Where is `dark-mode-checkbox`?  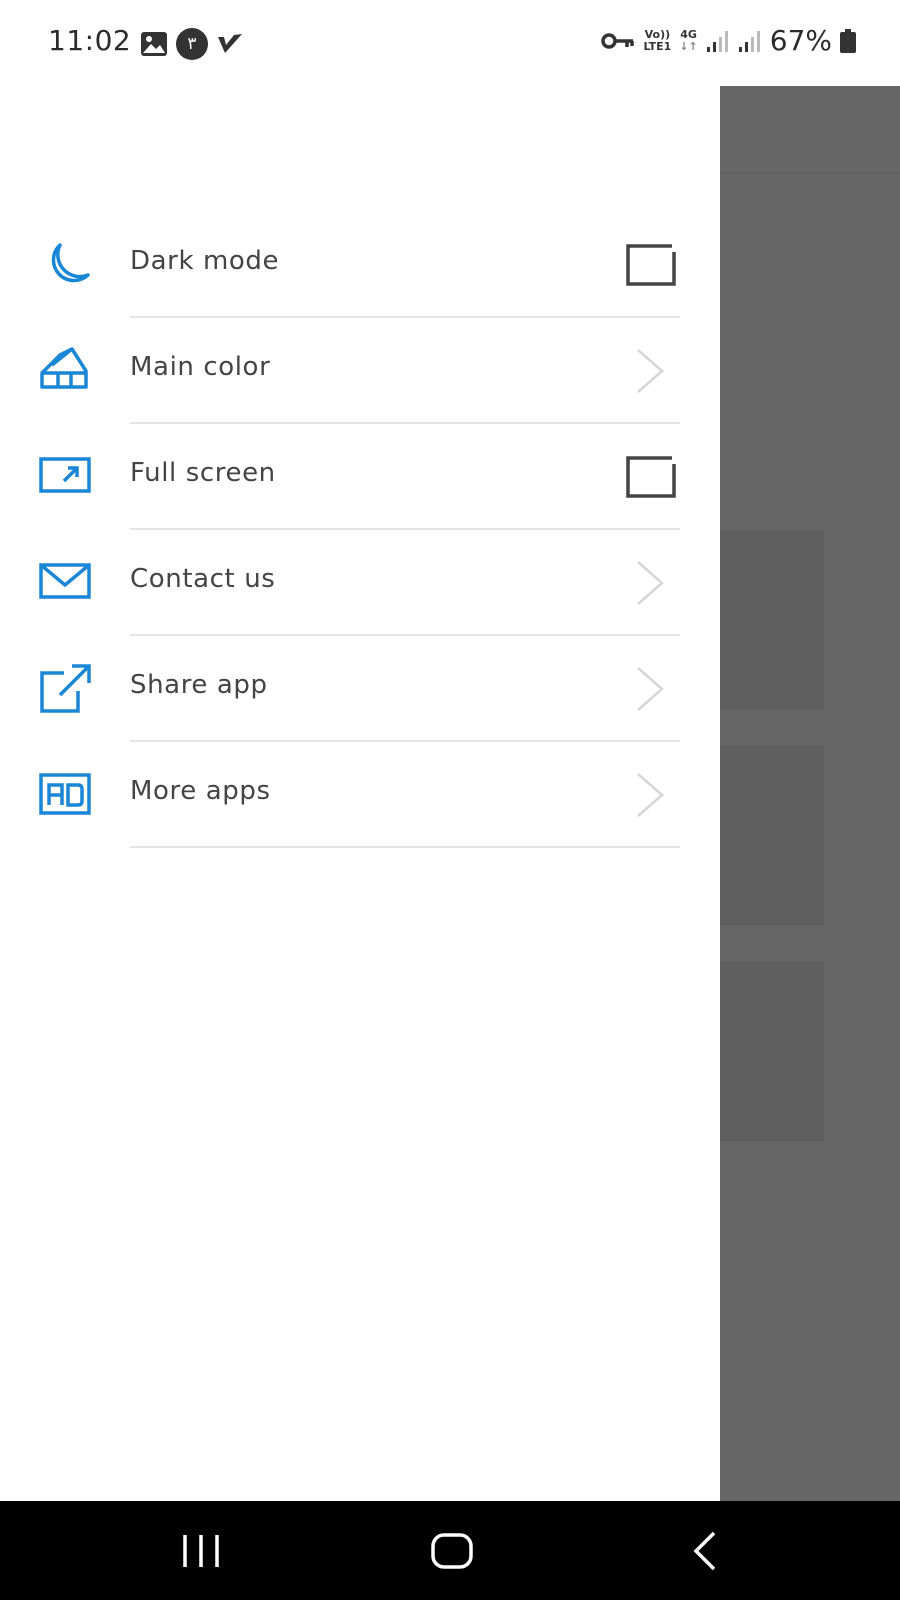 dark-mode-checkbox is located at coordinates (651, 265).